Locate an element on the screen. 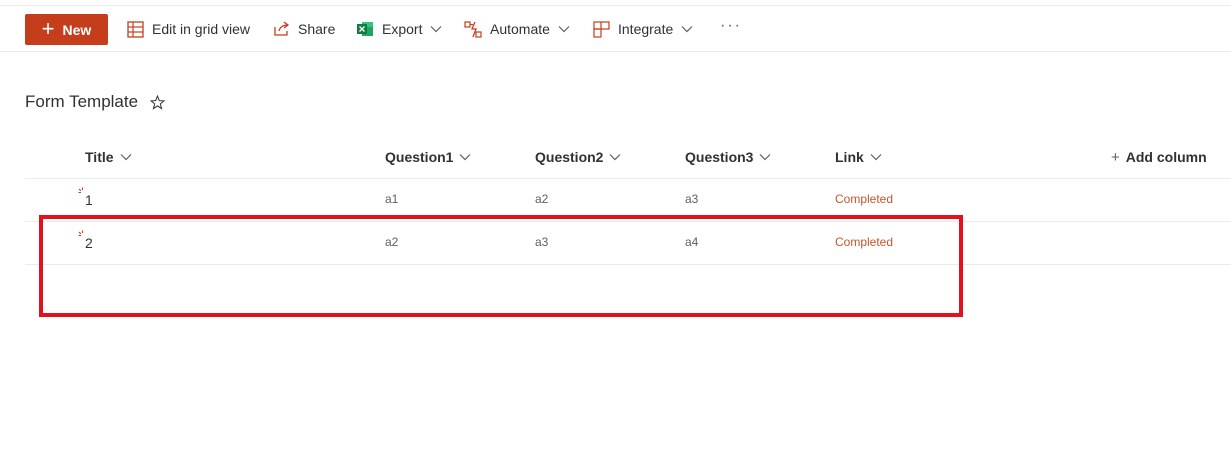 The image size is (1231, 471). edit-grid-view-label: Edit in grid view is located at coordinates (201, 29).